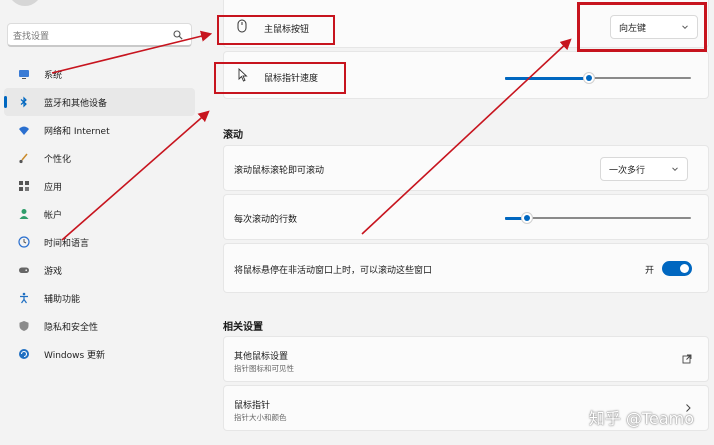  What do you see at coordinates (24, 270) in the screenshot?
I see `gamepad-icon` at bounding box center [24, 270].